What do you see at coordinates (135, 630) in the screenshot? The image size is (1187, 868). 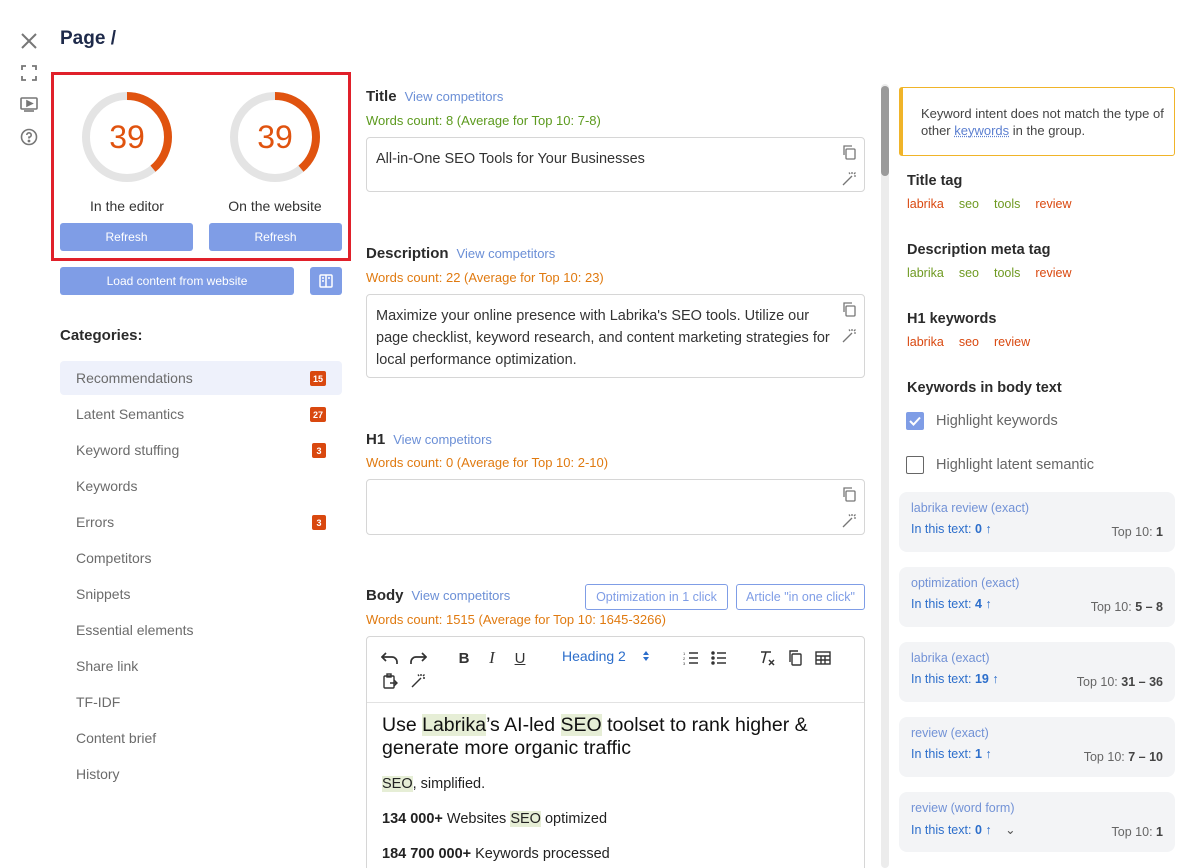 I see `category-label: Essential elements` at bounding box center [135, 630].